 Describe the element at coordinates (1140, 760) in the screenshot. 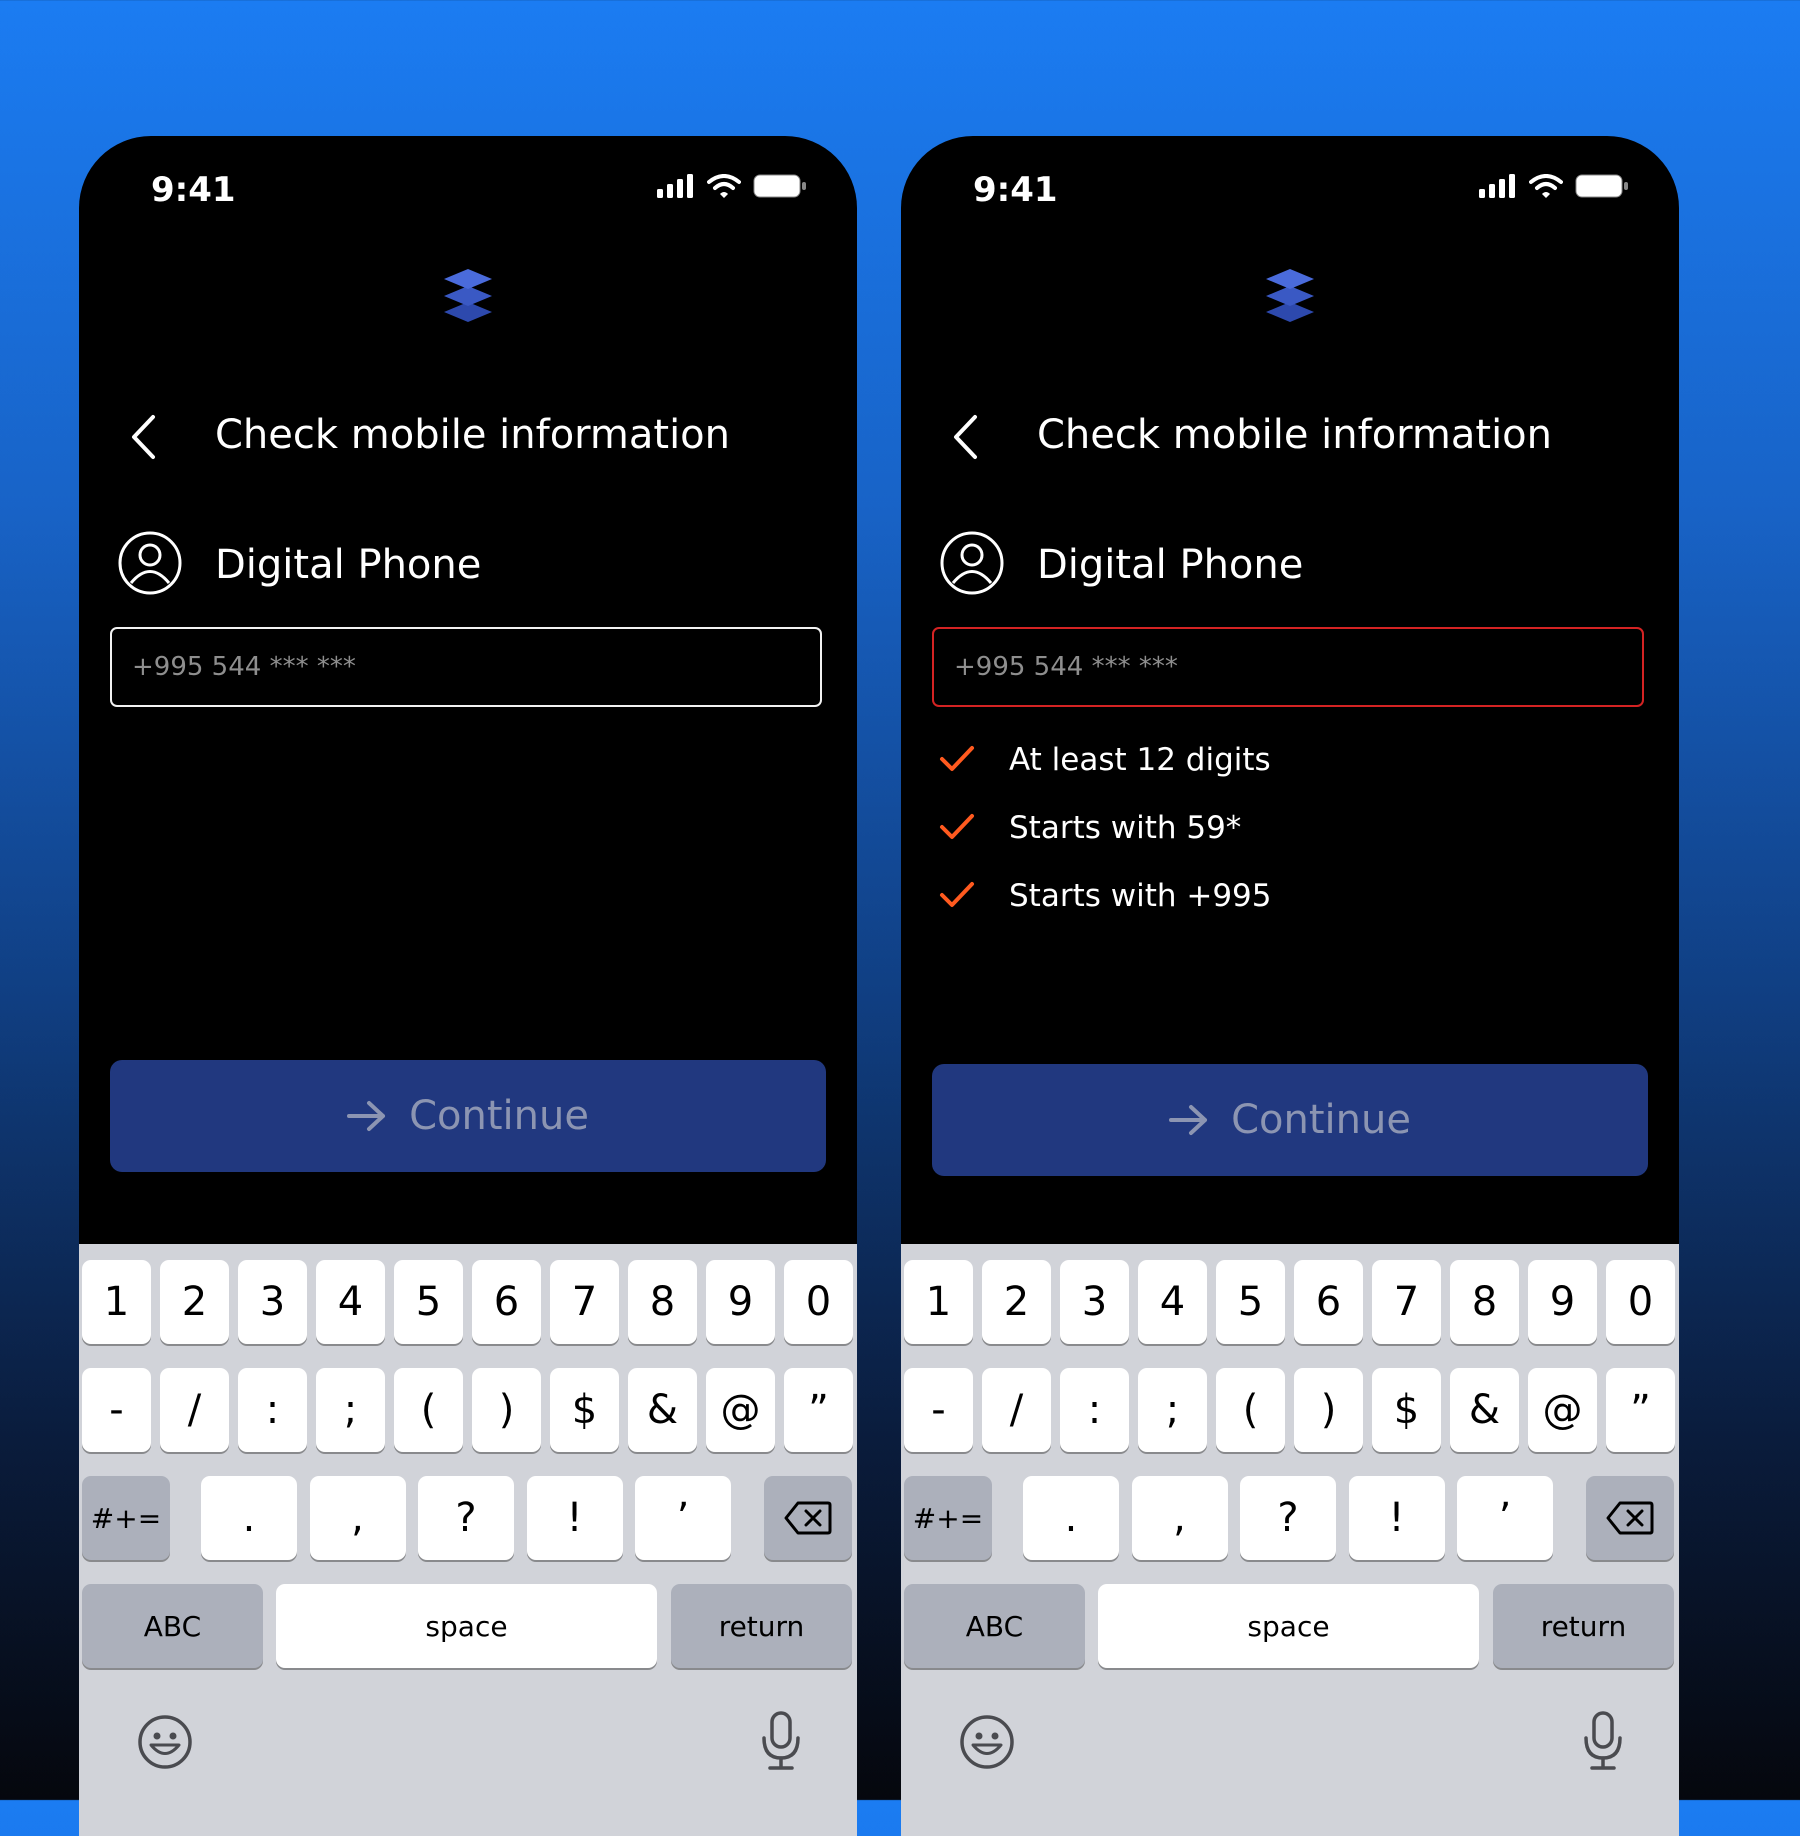

I see `requirement-label: At least 12 digits` at that location.